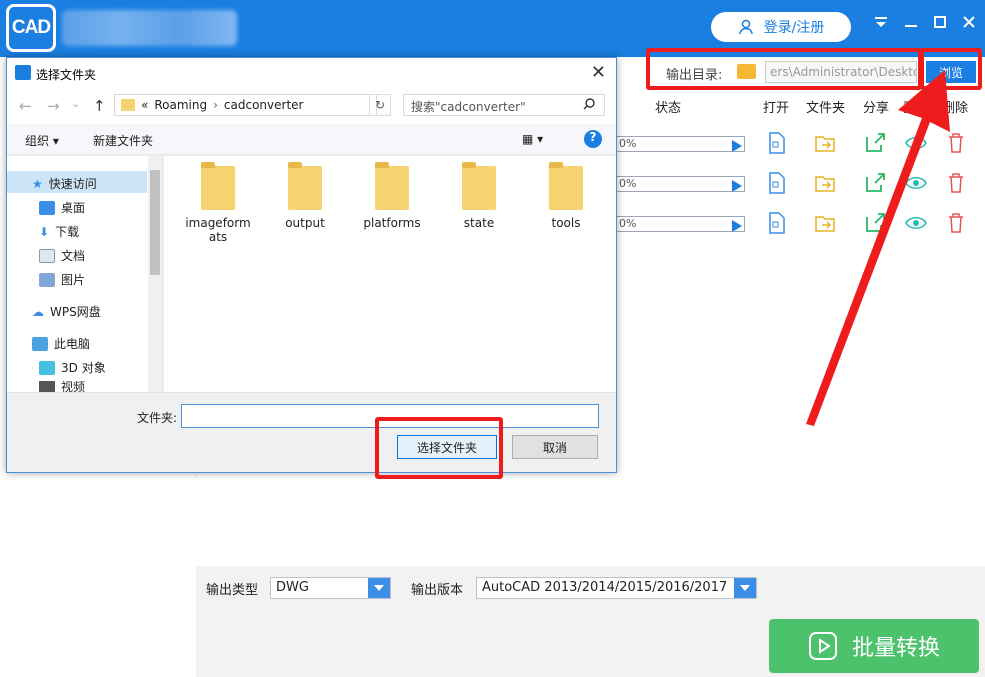  I want to click on close-icon, so click(969, 23).